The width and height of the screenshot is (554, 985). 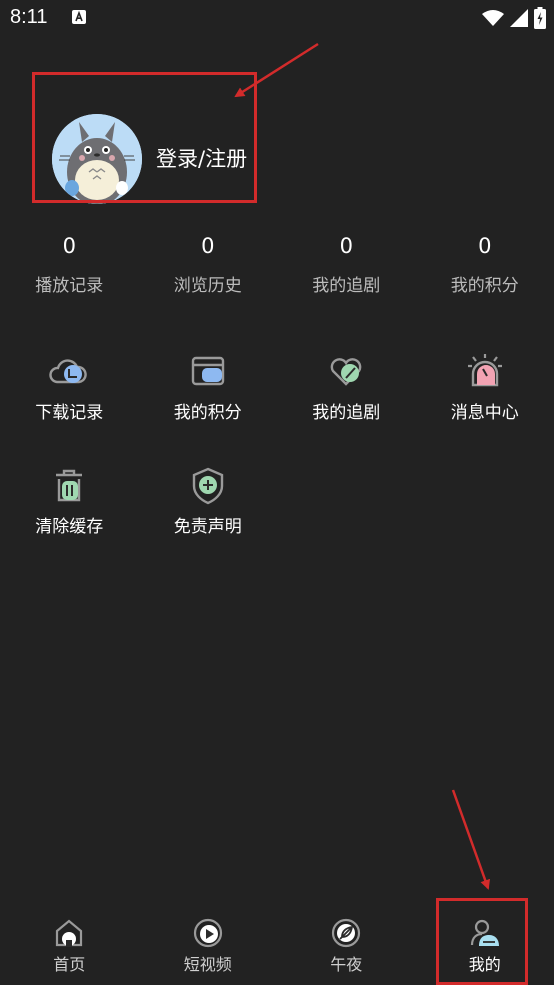 I want to click on menu-disclaimer: 免责声明, so click(x=208, y=501).